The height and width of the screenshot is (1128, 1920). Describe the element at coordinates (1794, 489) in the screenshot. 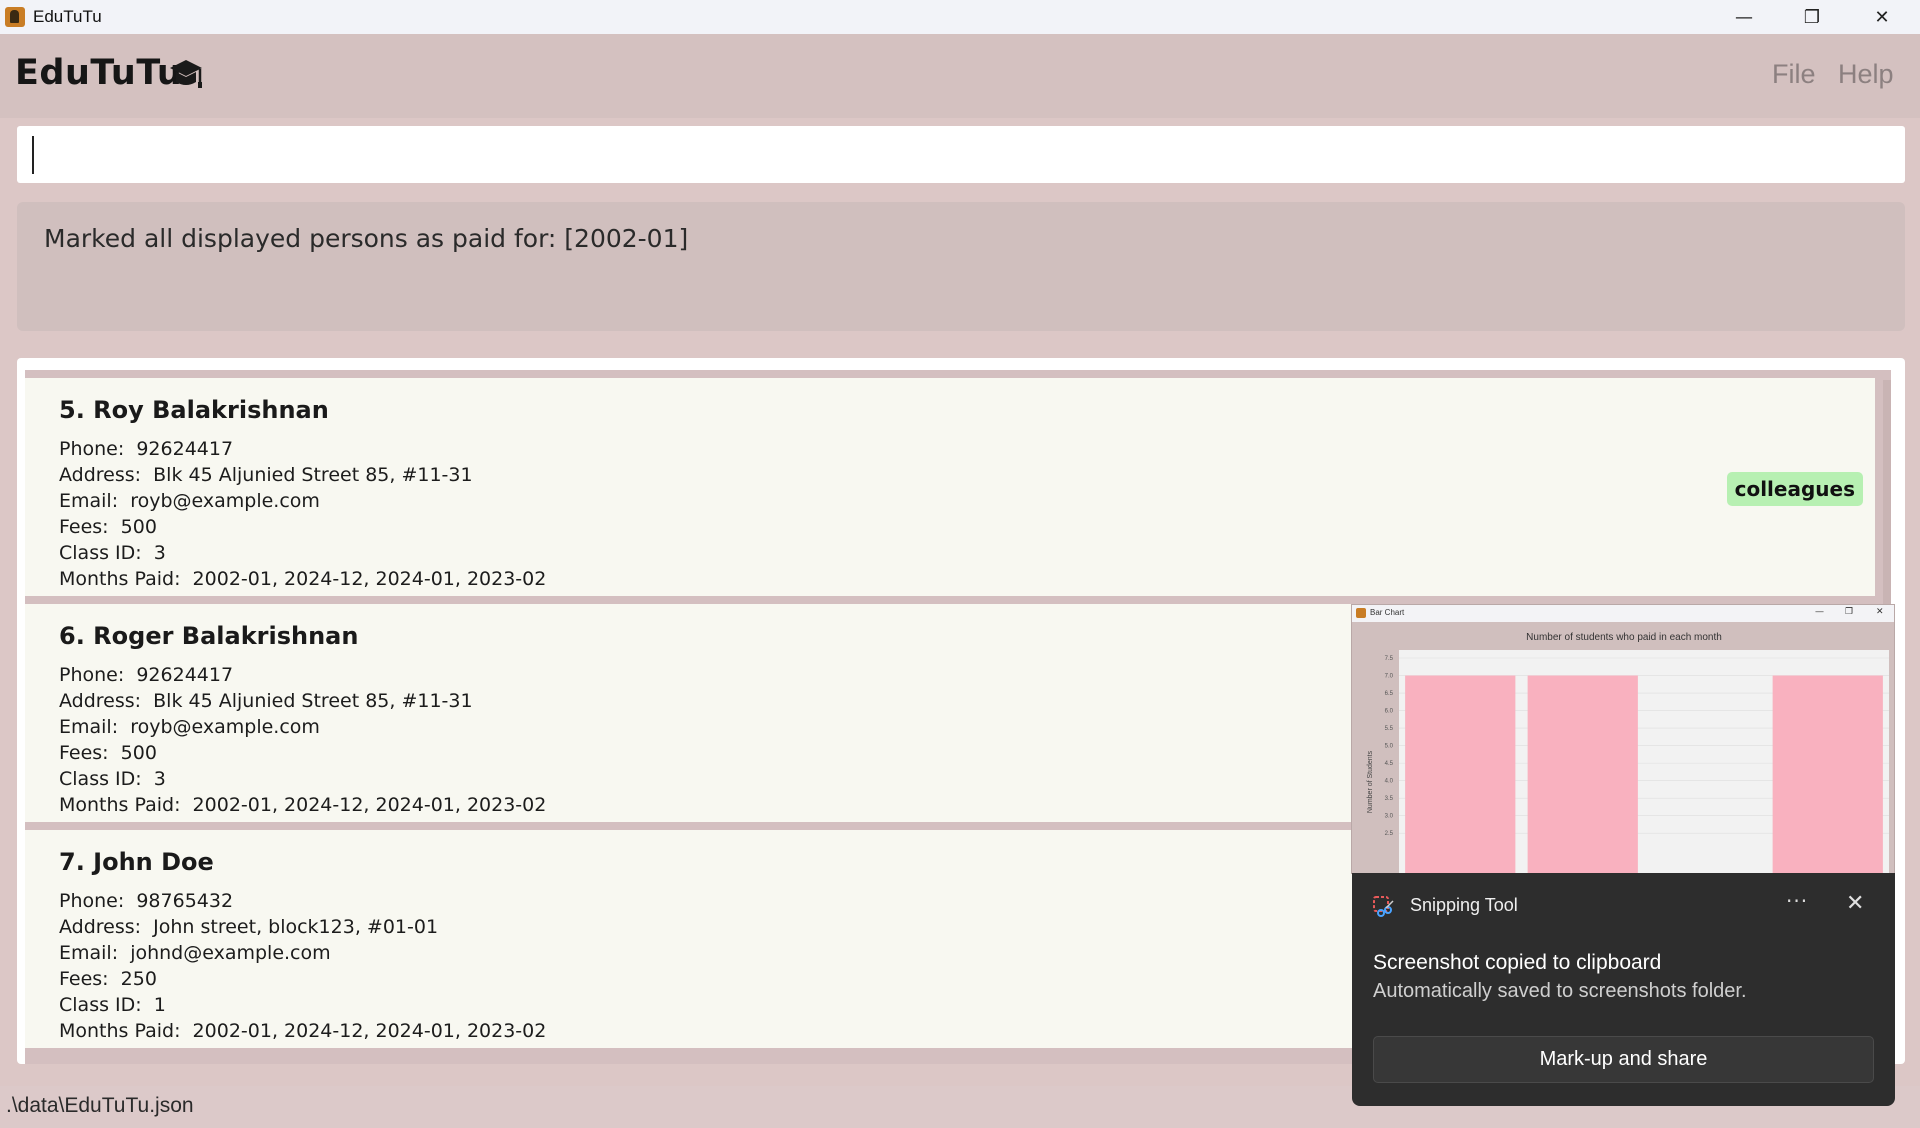

I see `person-tag: colleagues` at that location.